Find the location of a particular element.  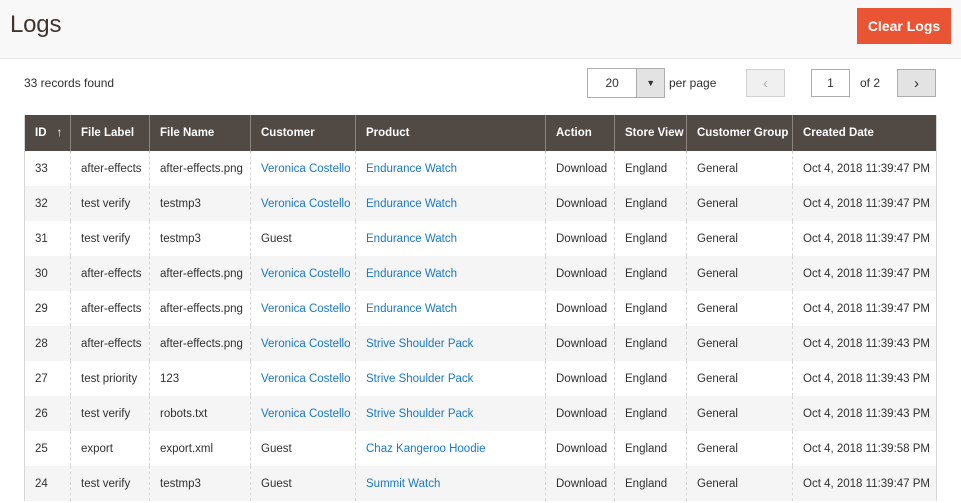

page-header: Logs Clear Logs is located at coordinates (480, 29).